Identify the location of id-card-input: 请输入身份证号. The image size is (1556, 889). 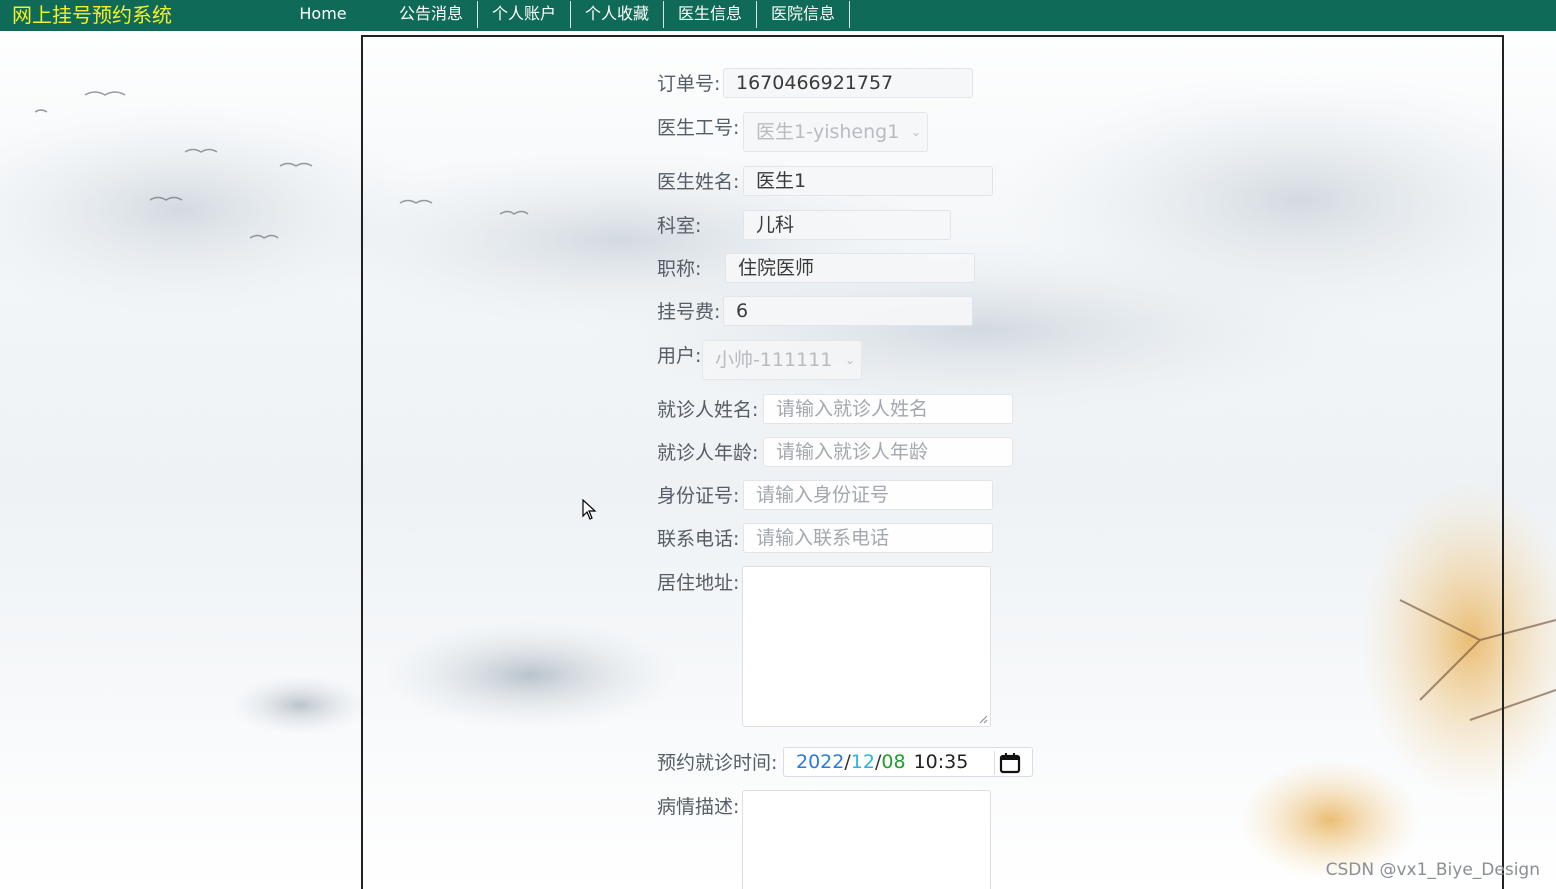
(868, 495).